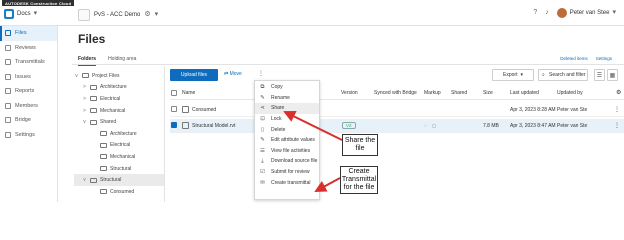 The width and height of the screenshot is (624, 240). What do you see at coordinates (119, 192) in the screenshot?
I see `tree-item: Consumed` at bounding box center [119, 192].